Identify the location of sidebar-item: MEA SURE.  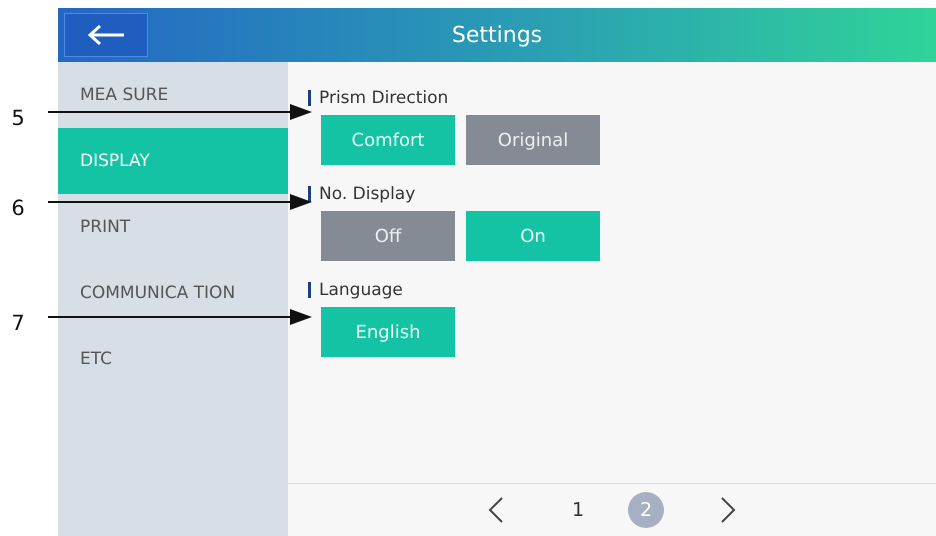
(173, 95).